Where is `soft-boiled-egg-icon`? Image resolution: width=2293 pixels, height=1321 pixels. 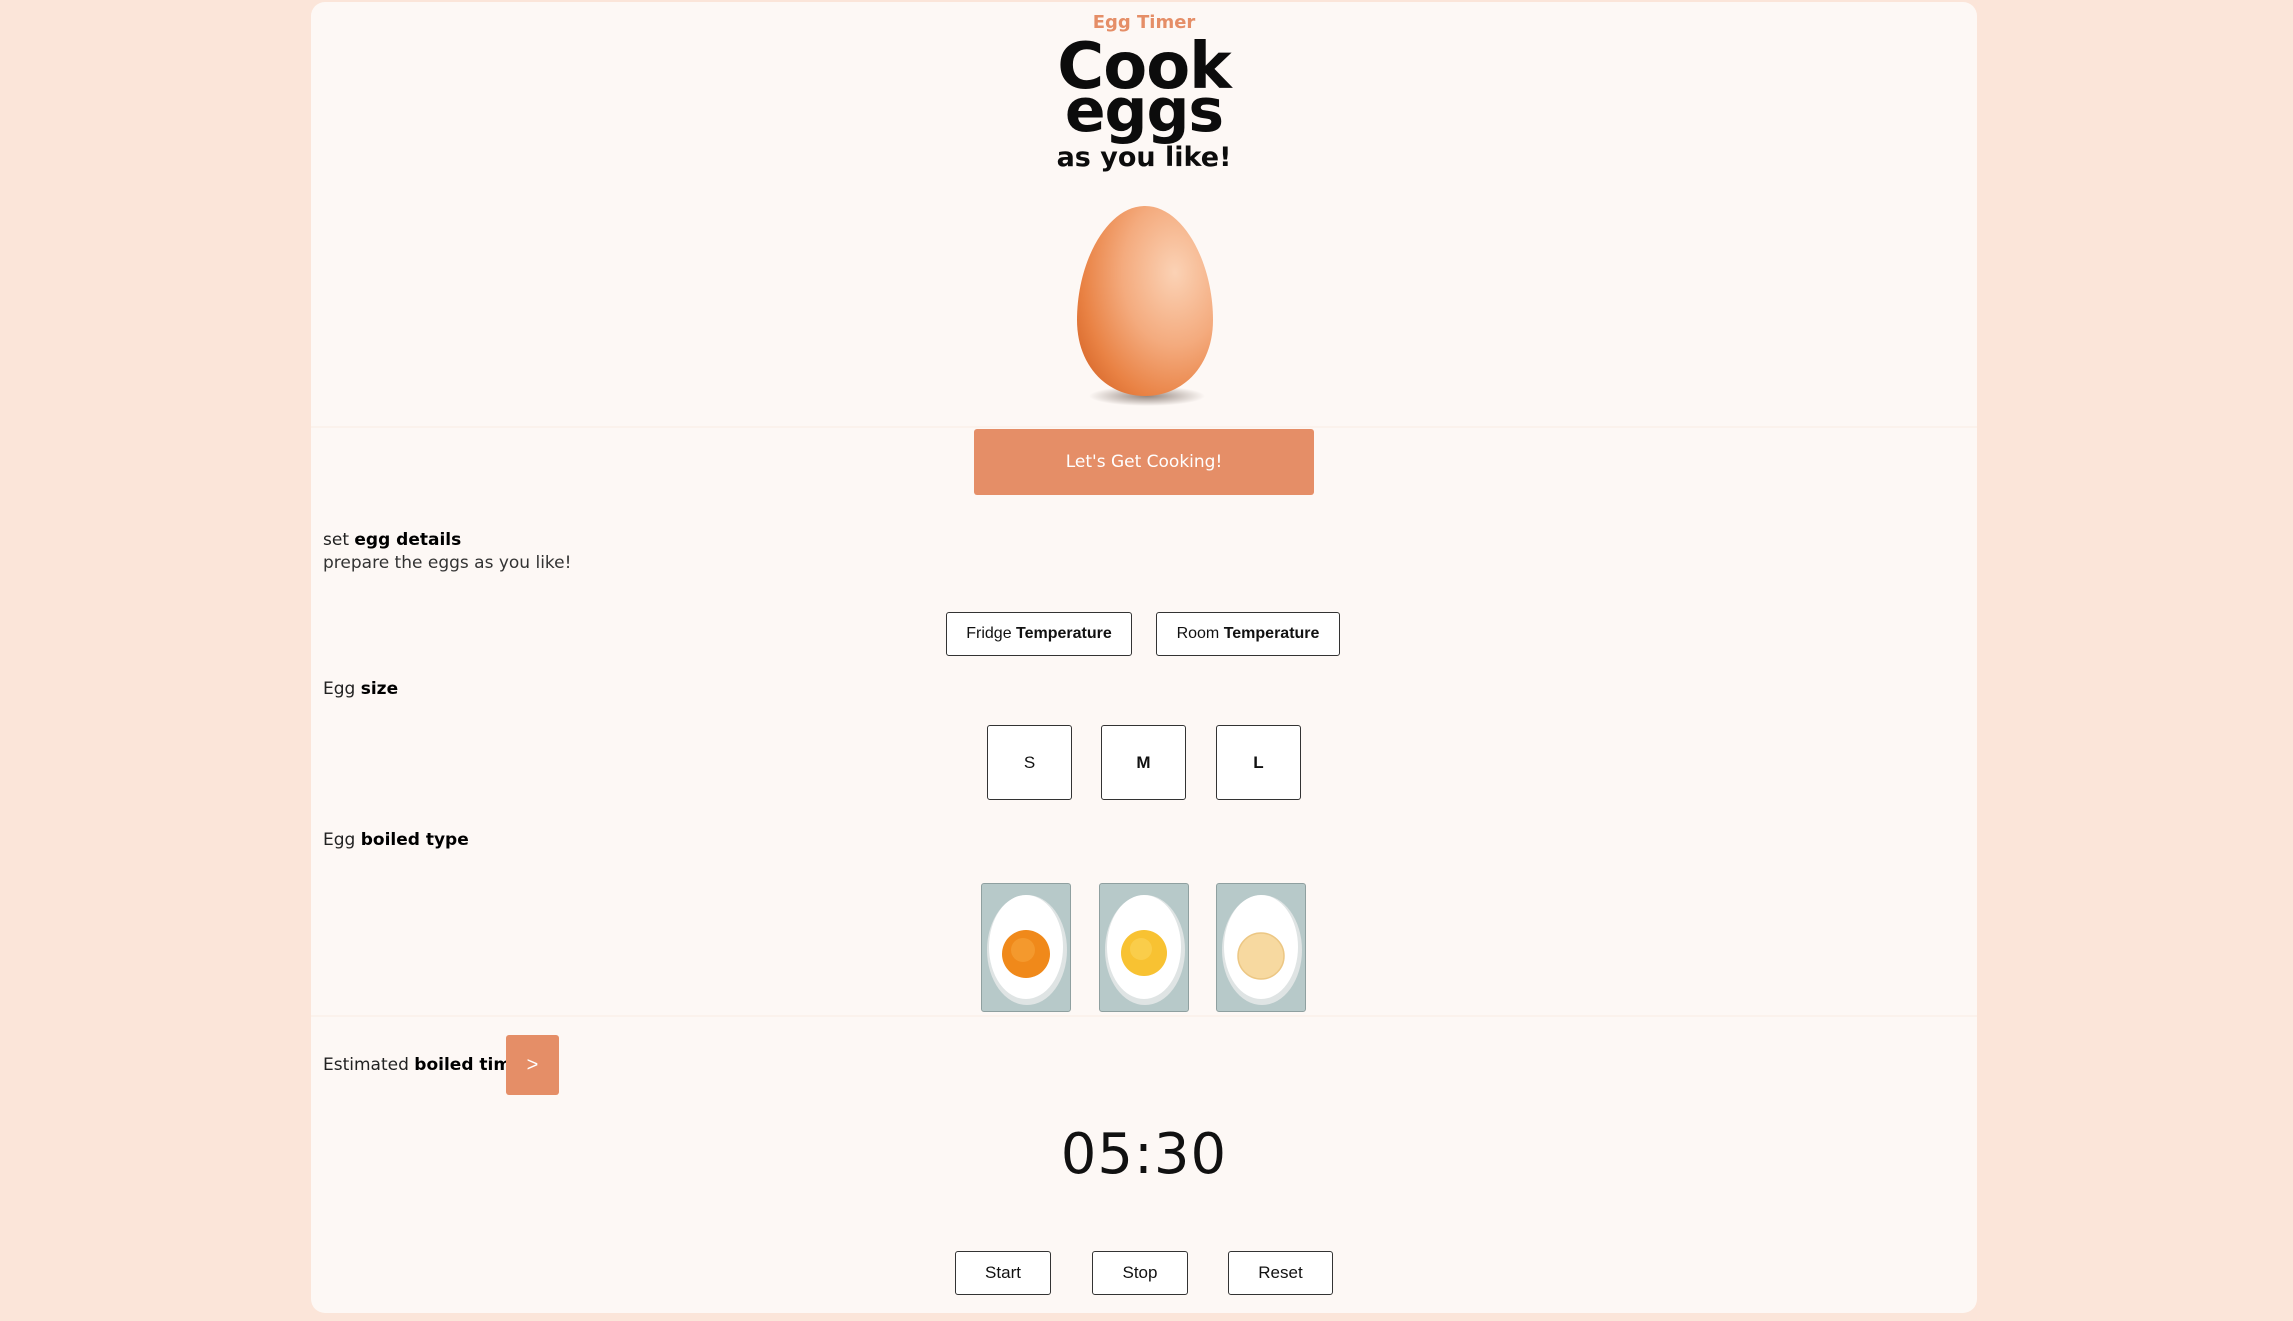
soft-boiled-egg-icon is located at coordinates (1026, 950).